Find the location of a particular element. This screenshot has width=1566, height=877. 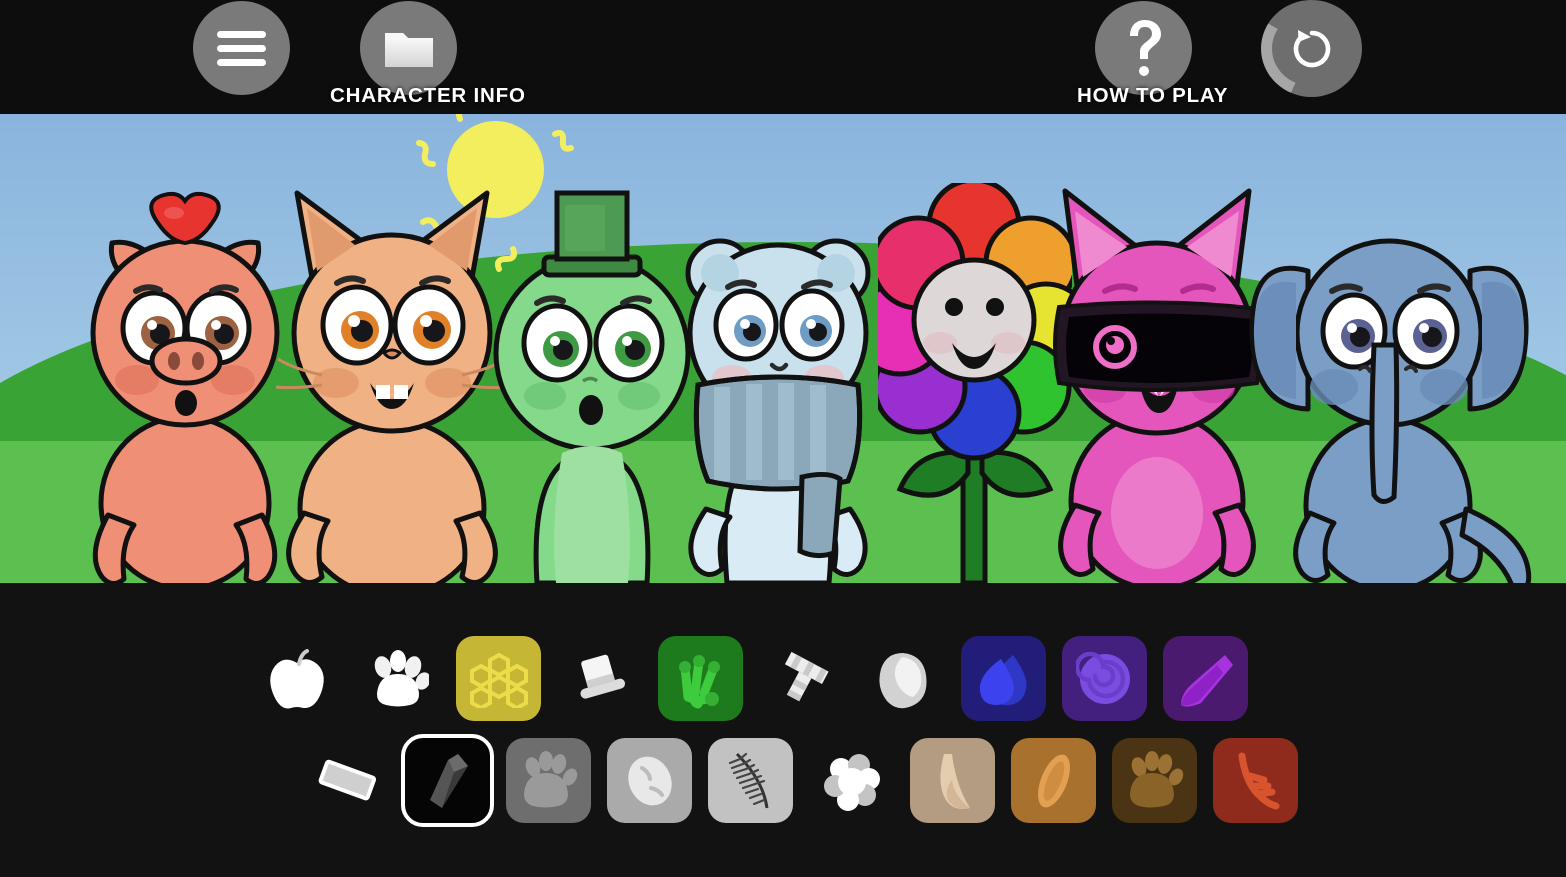

palette-tile-brown-seed is located at coordinates (1053, 780).